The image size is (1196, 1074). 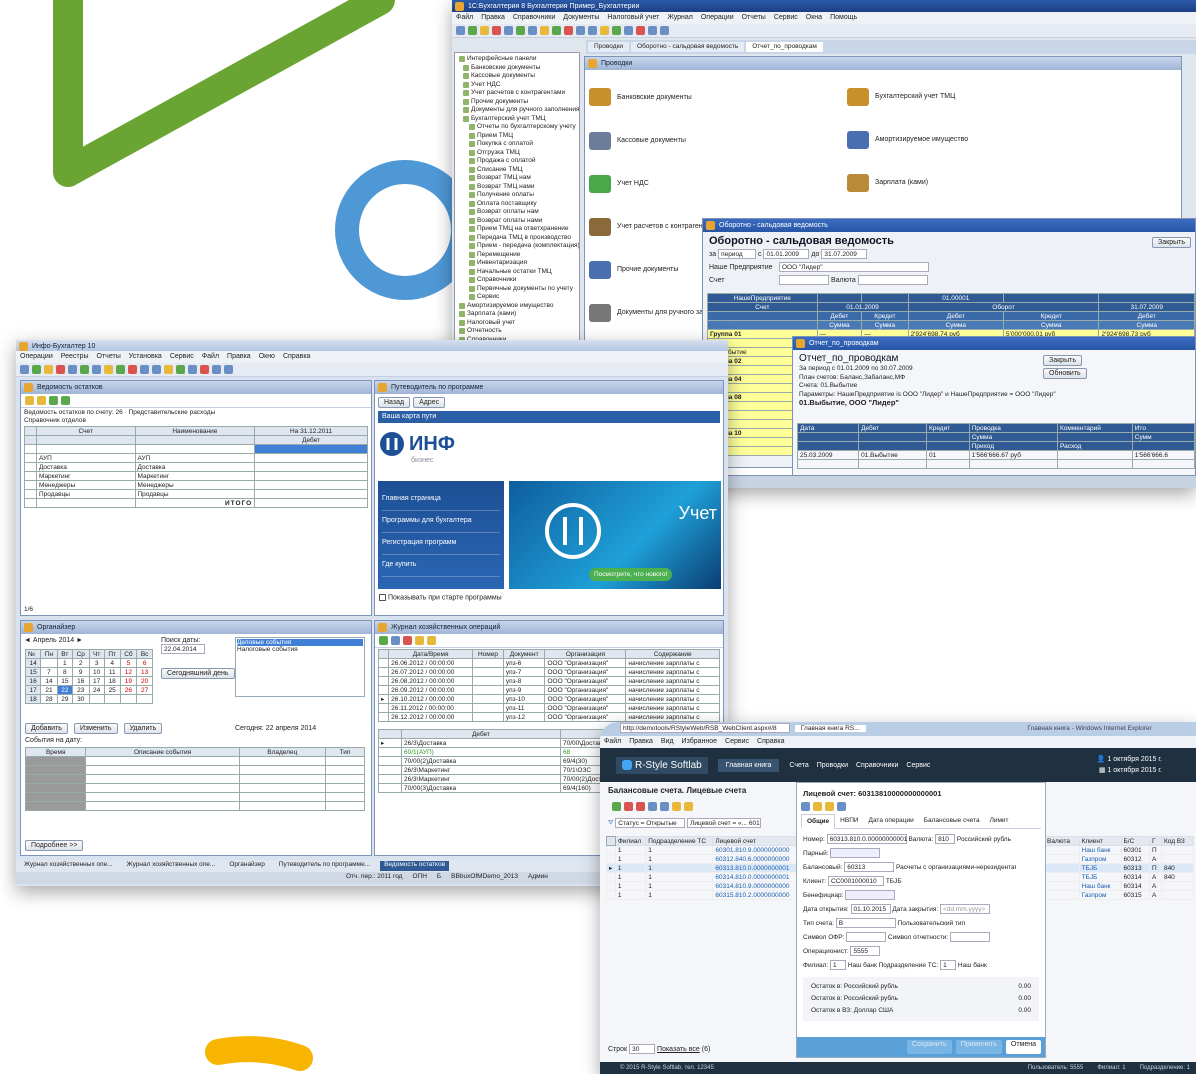 What do you see at coordinates (702, 850) in the screenshot?
I see `accounts-row: 1 1 60301.810.9.0000000000` at bounding box center [702, 850].